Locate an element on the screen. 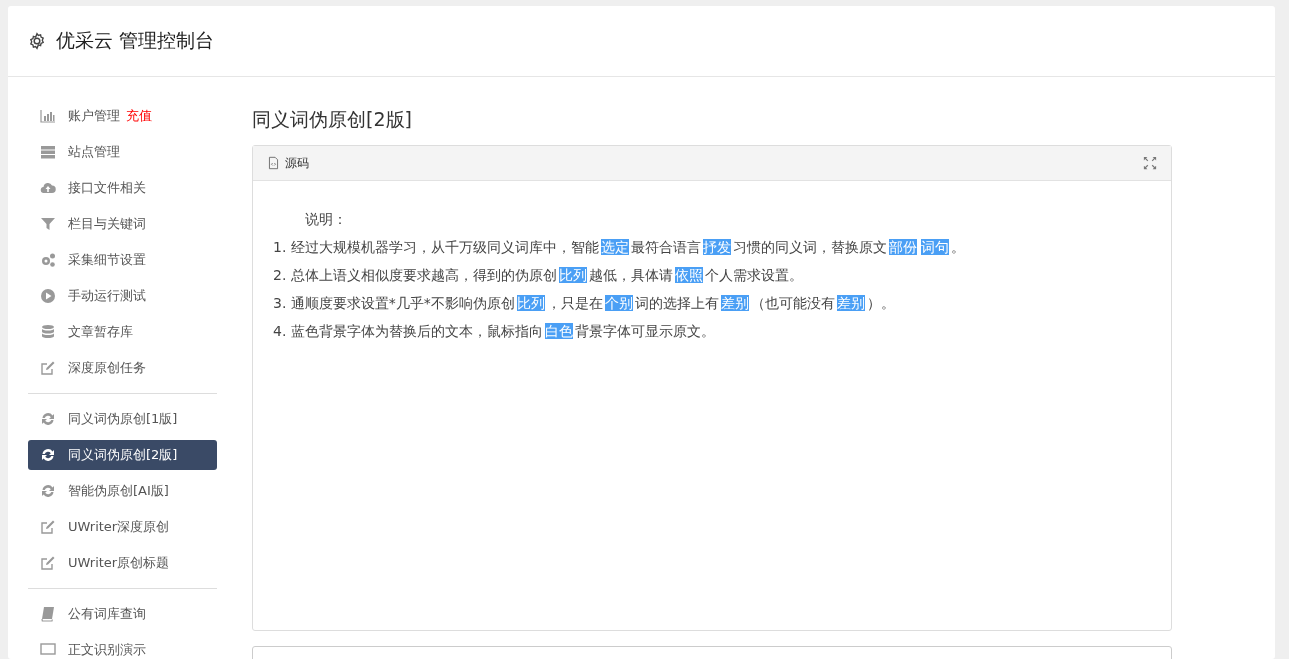  console-title: 优采云 管理控制台 is located at coordinates (135, 40).